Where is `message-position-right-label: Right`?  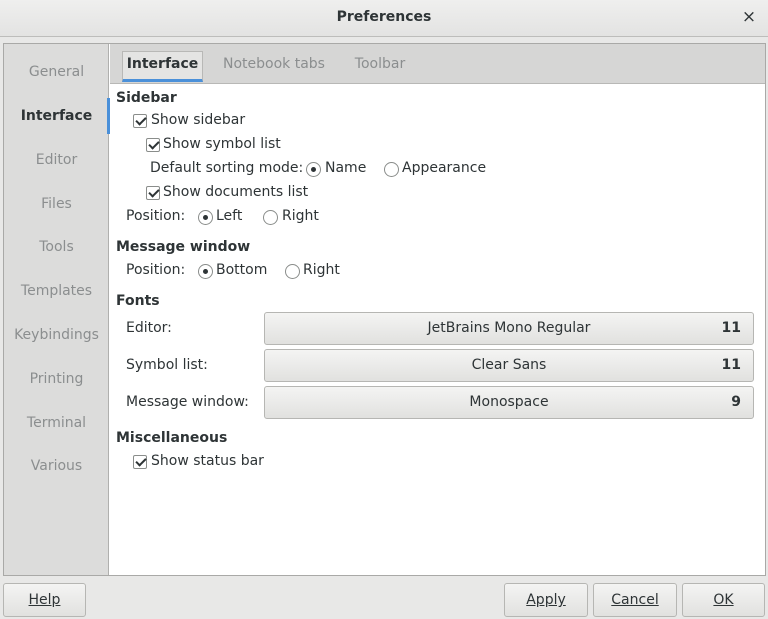 message-position-right-label: Right is located at coordinates (321, 270).